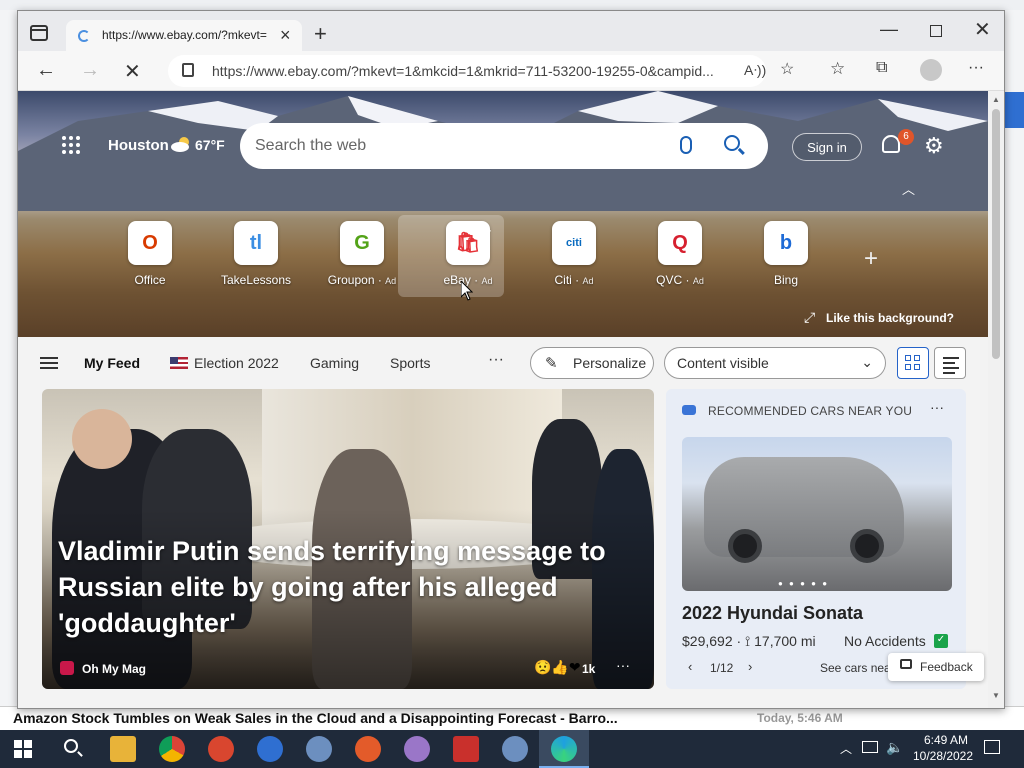  What do you see at coordinates (150, 280) in the screenshot?
I see `quick-link-label: Office` at bounding box center [150, 280].